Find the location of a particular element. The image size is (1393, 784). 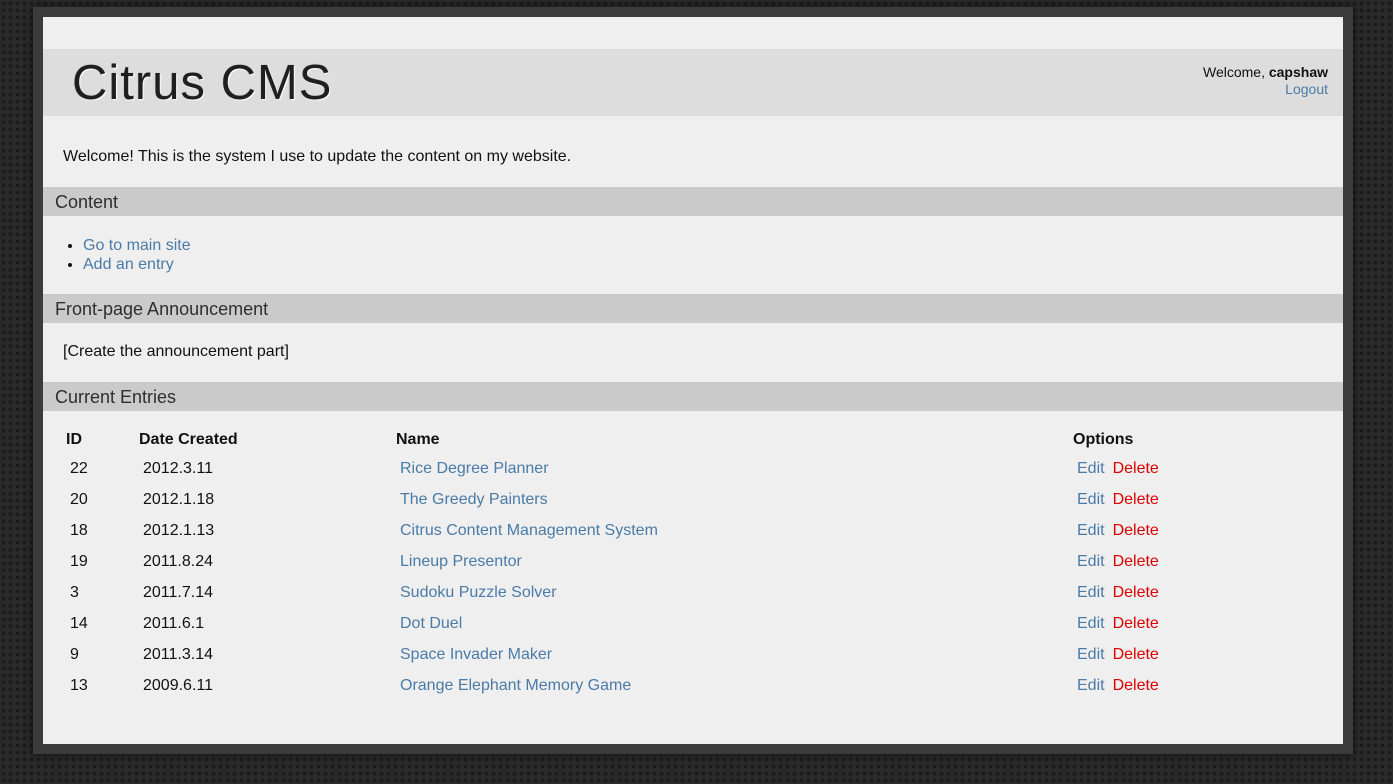

entry-name-link: Orange Elephant Memory Game is located at coordinates (515, 685).